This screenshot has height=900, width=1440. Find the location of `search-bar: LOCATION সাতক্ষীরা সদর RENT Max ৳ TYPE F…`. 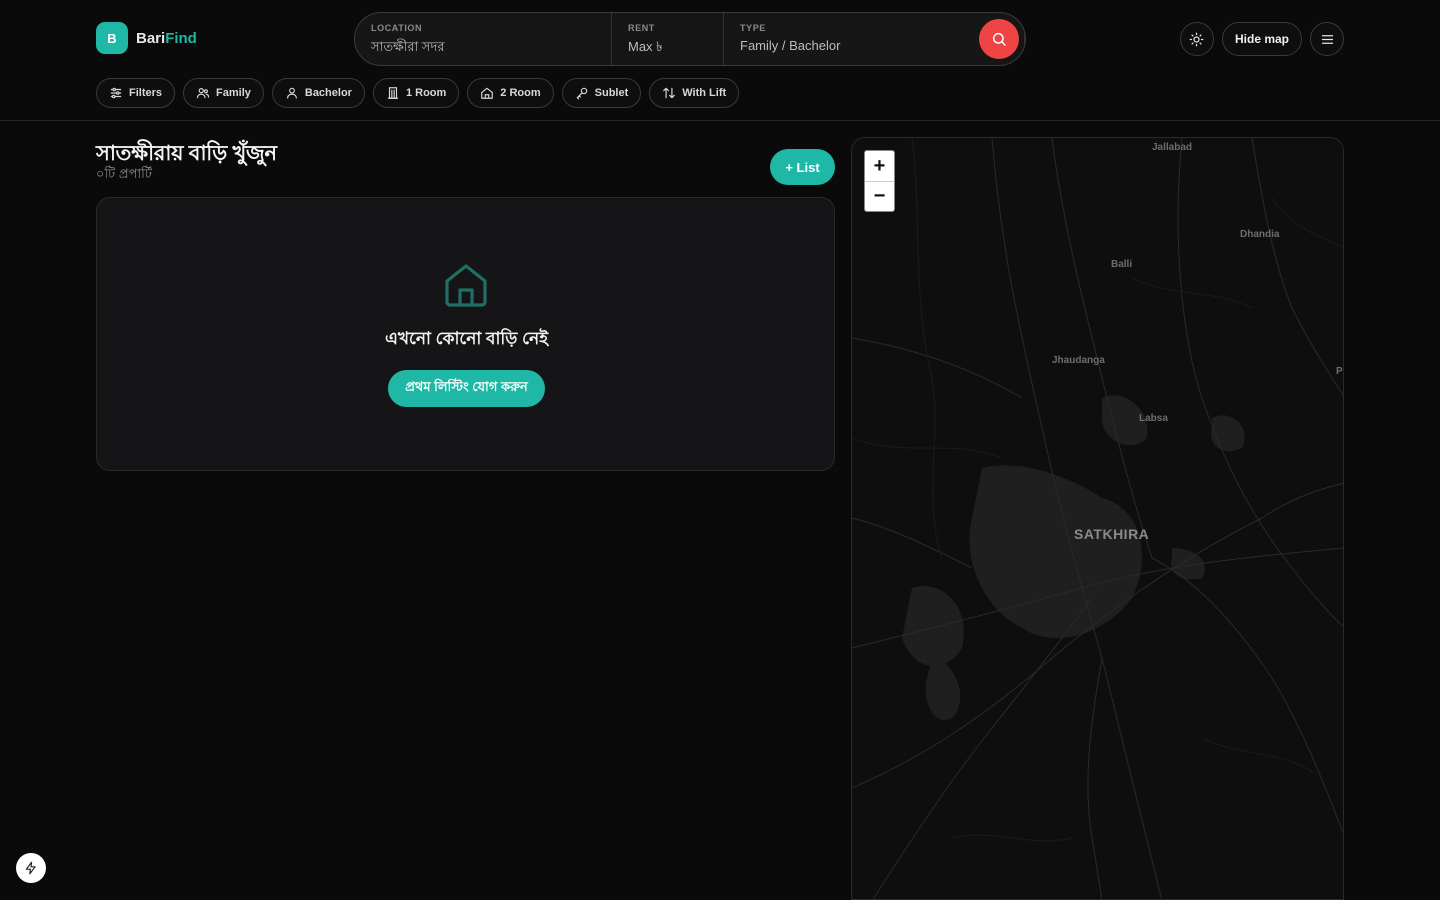

search-bar: LOCATION সাতক্ষীরা সদর RENT Max ৳ TYPE F… is located at coordinates (690, 39).